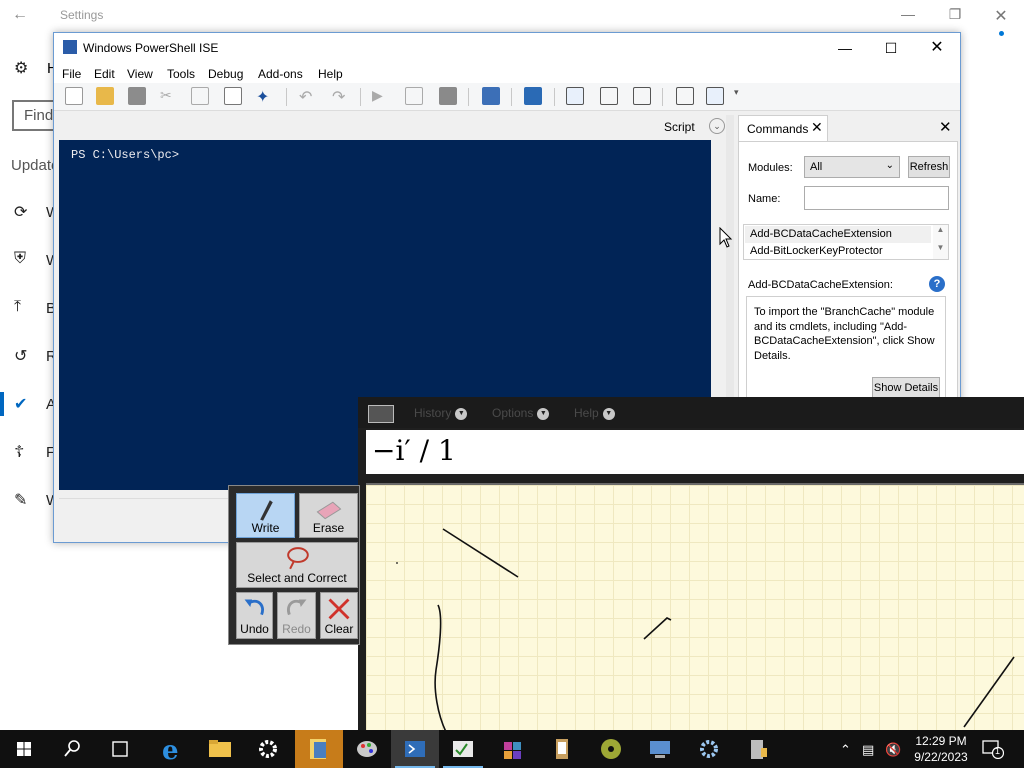 The height and width of the screenshot is (768, 1024). What do you see at coordinates (929, 167) in the screenshot?
I see `refresh-button: Refresh` at bounding box center [929, 167].